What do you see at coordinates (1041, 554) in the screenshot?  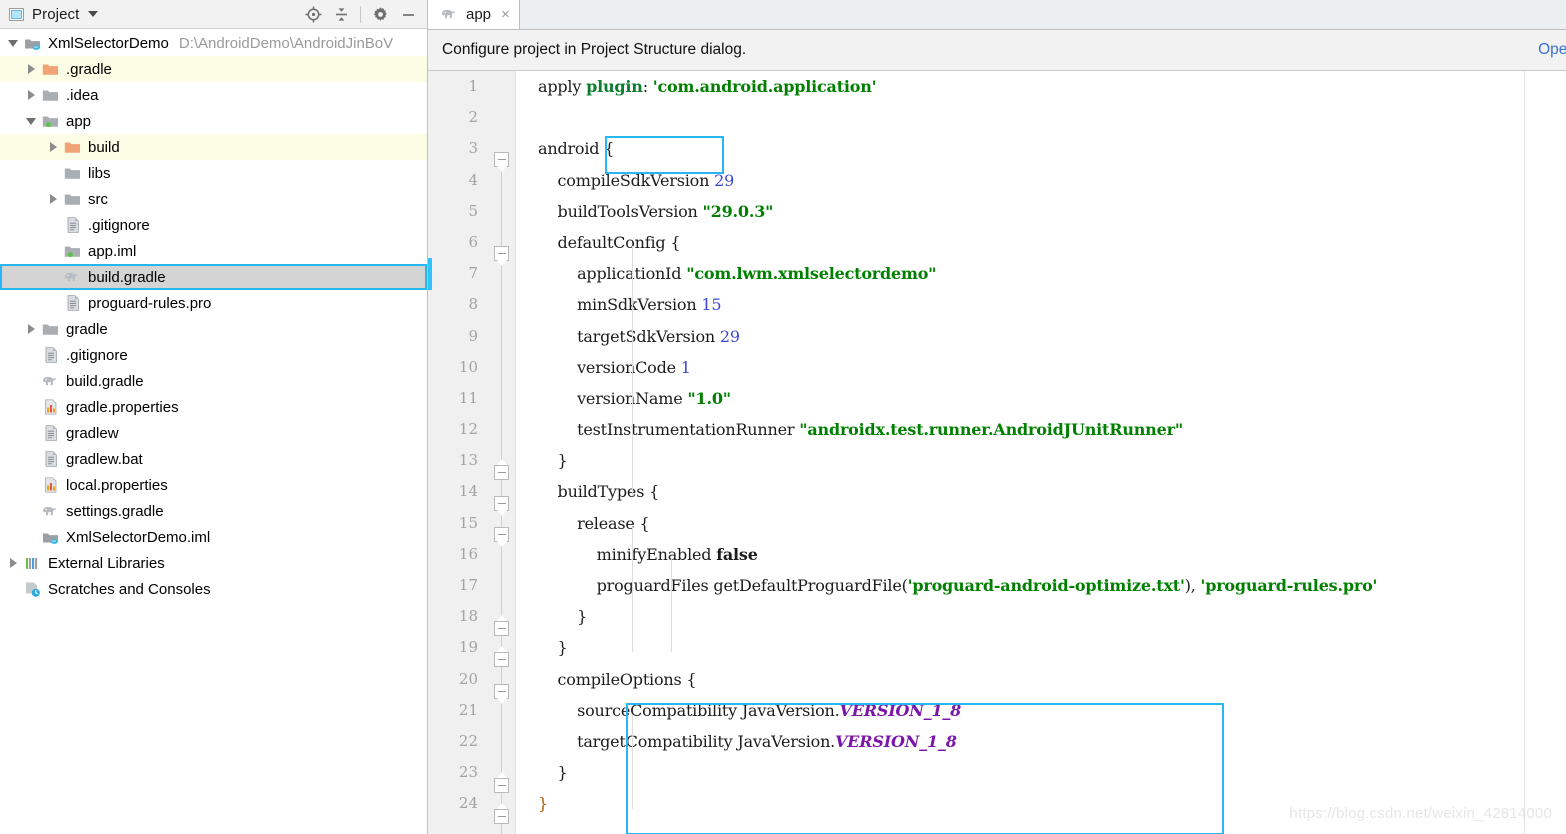 I see `code-line-16: minifyEnabled false` at bounding box center [1041, 554].